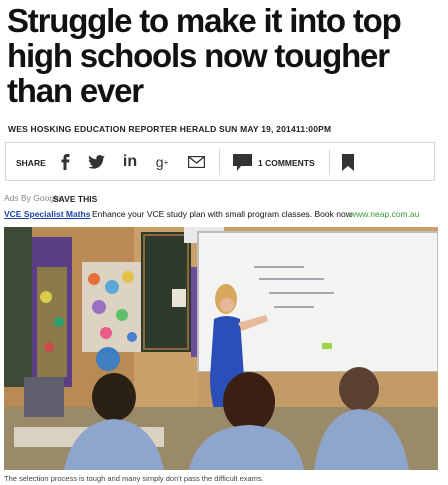 The height and width of the screenshot is (485, 448). Describe the element at coordinates (130, 162) in the screenshot. I see `linkedin-icon: in` at that location.